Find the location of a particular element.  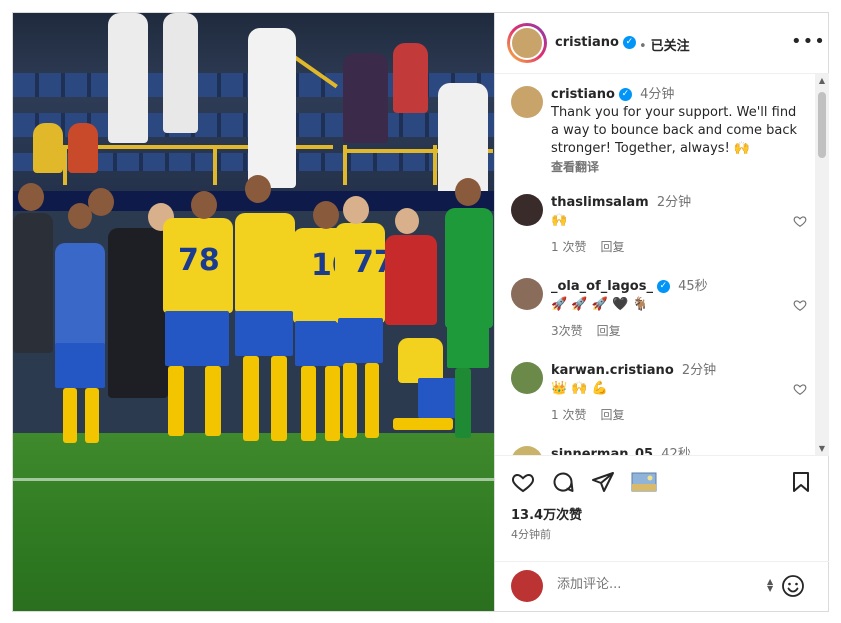

scroll-up-icon: ▲ is located at coordinates (822, 80).